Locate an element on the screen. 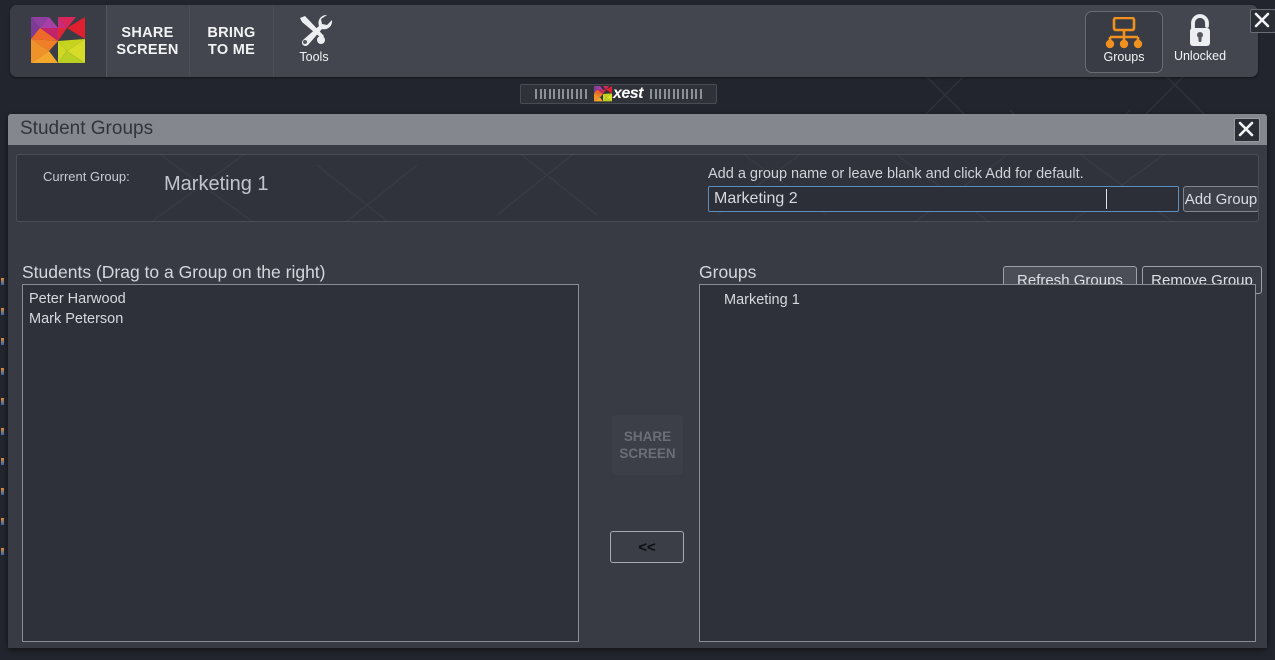 The image size is (1275, 660). dialog-close-button is located at coordinates (1247, 130).